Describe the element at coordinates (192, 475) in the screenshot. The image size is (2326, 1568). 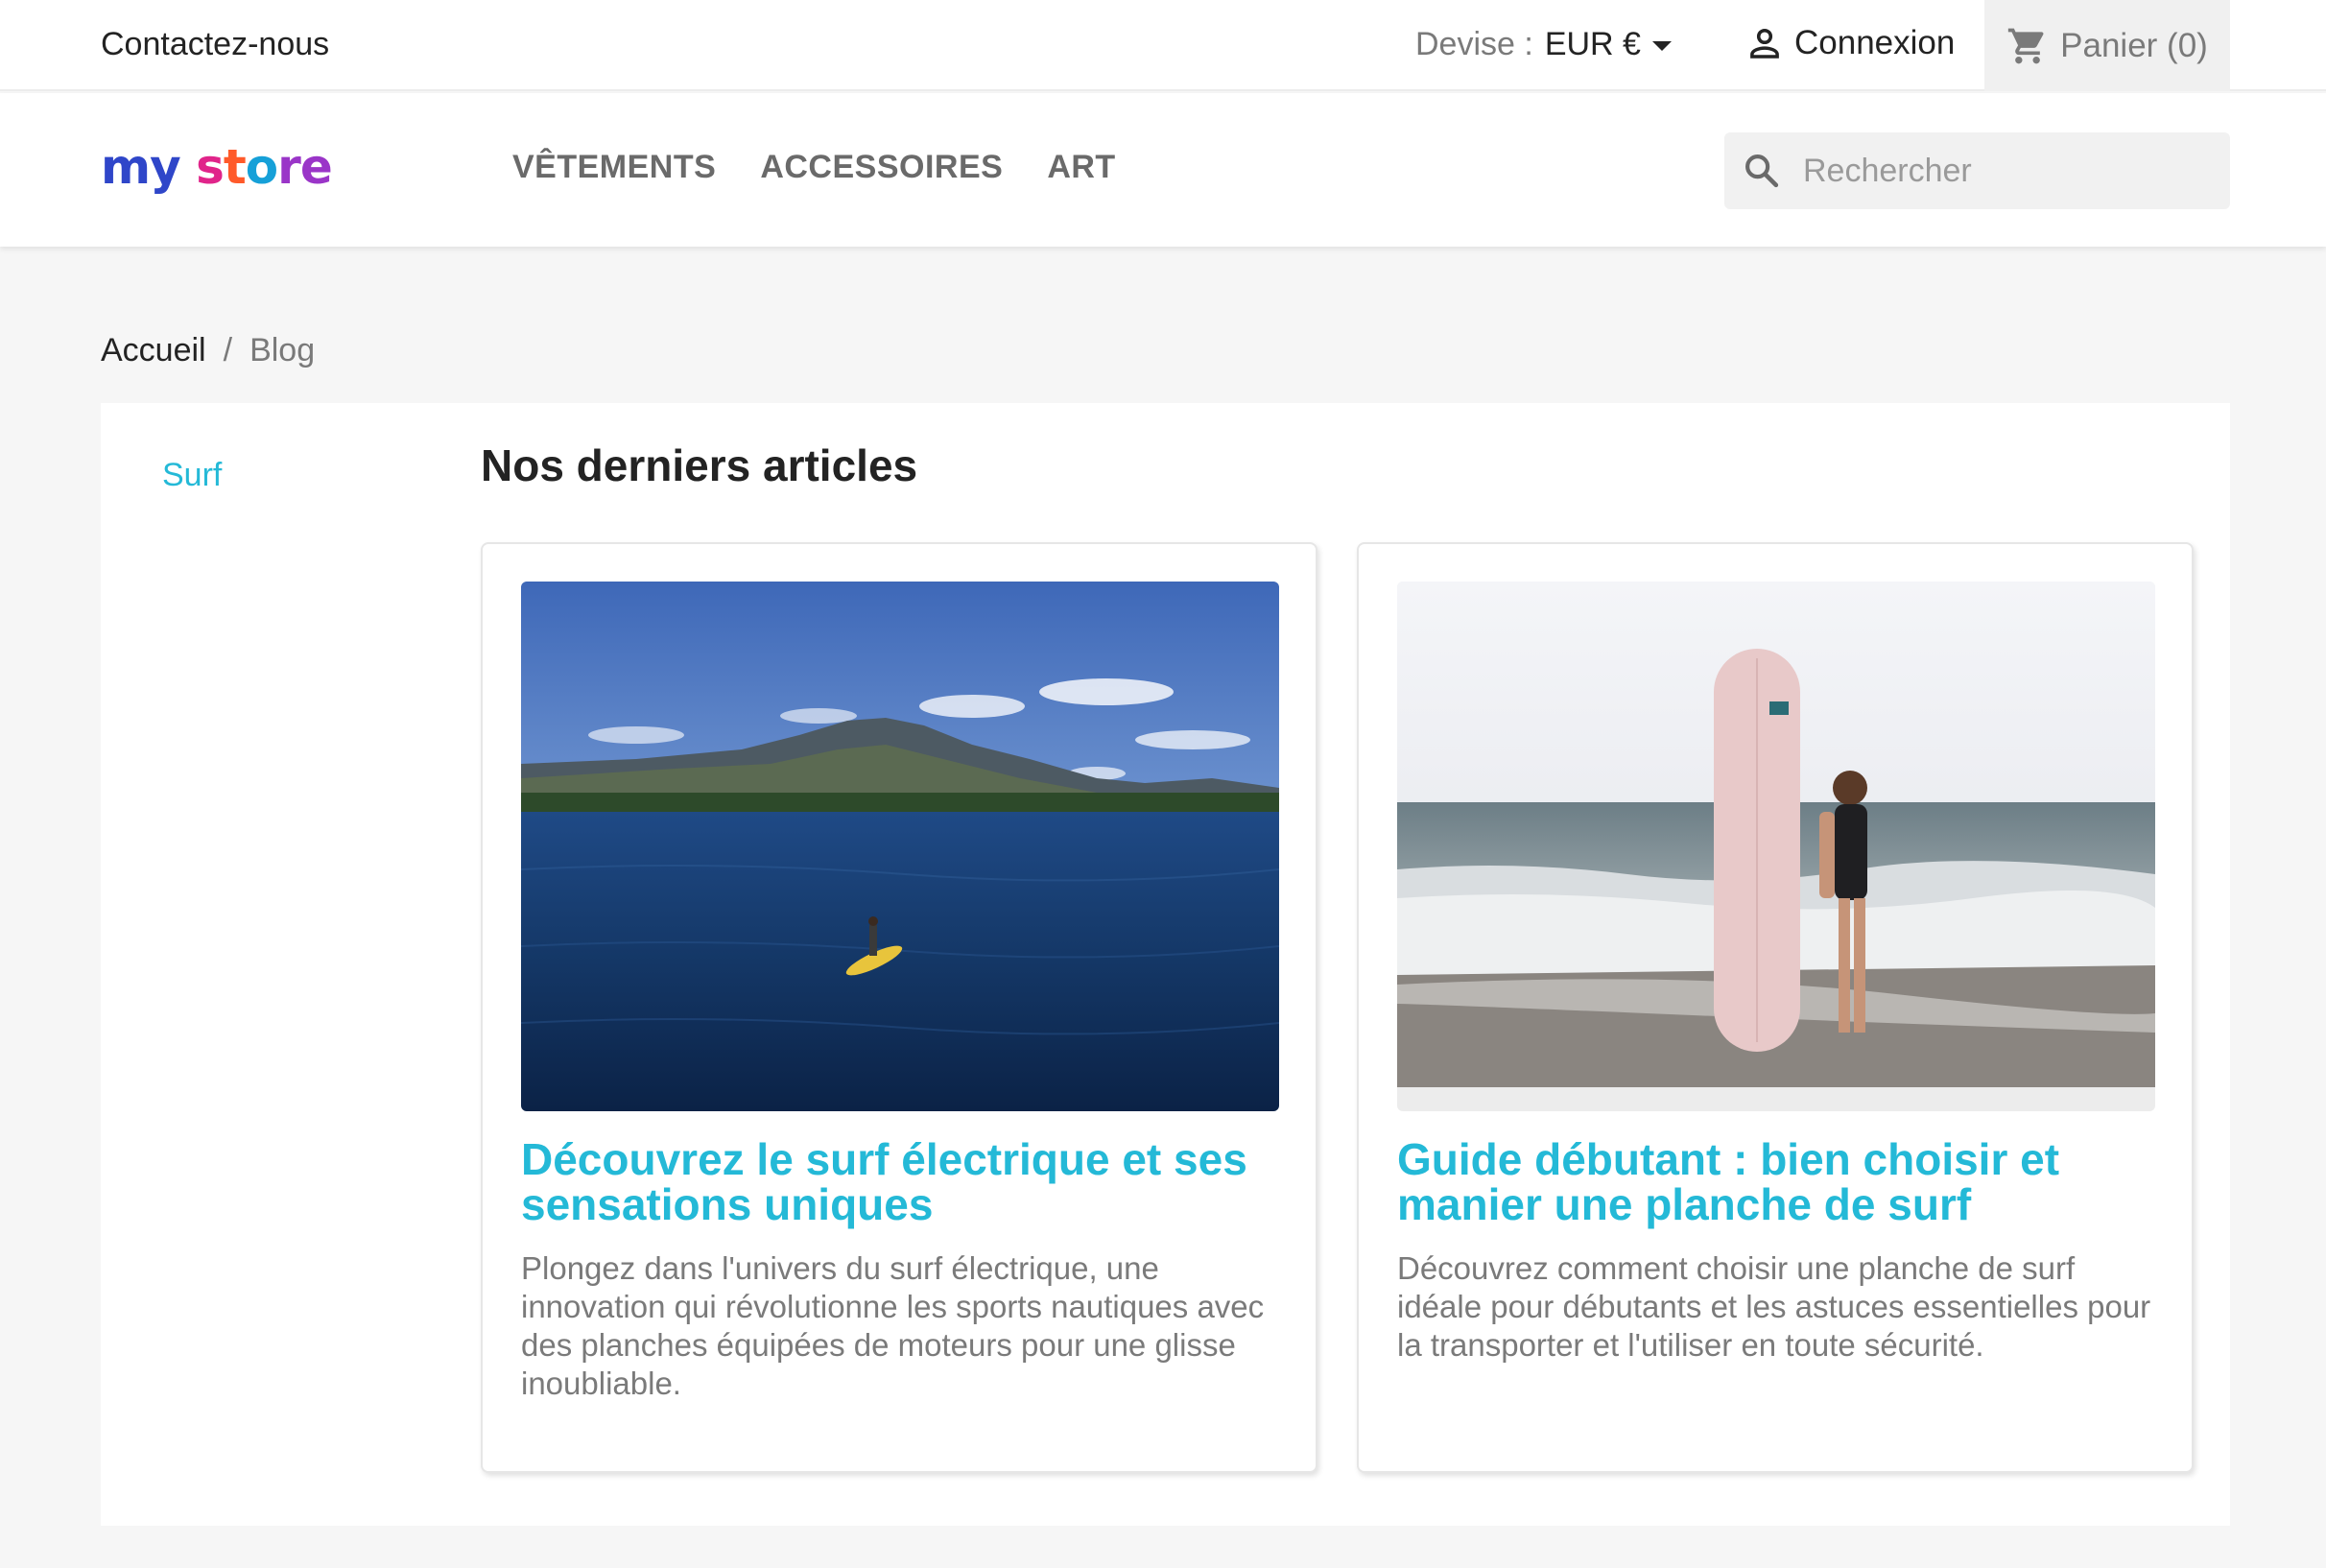
I see `sidebar-item-surf: Surf` at that location.